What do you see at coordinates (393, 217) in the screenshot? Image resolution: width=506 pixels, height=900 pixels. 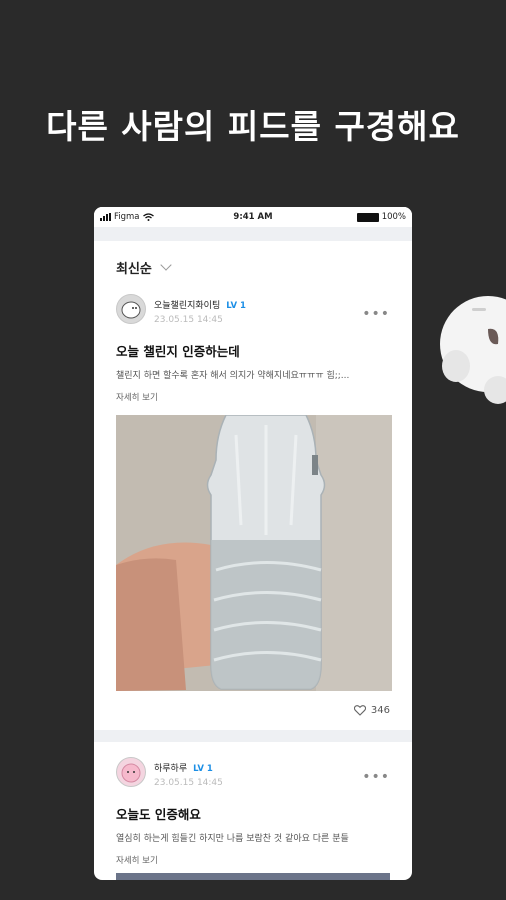 I see `battery-label: 100%` at bounding box center [393, 217].